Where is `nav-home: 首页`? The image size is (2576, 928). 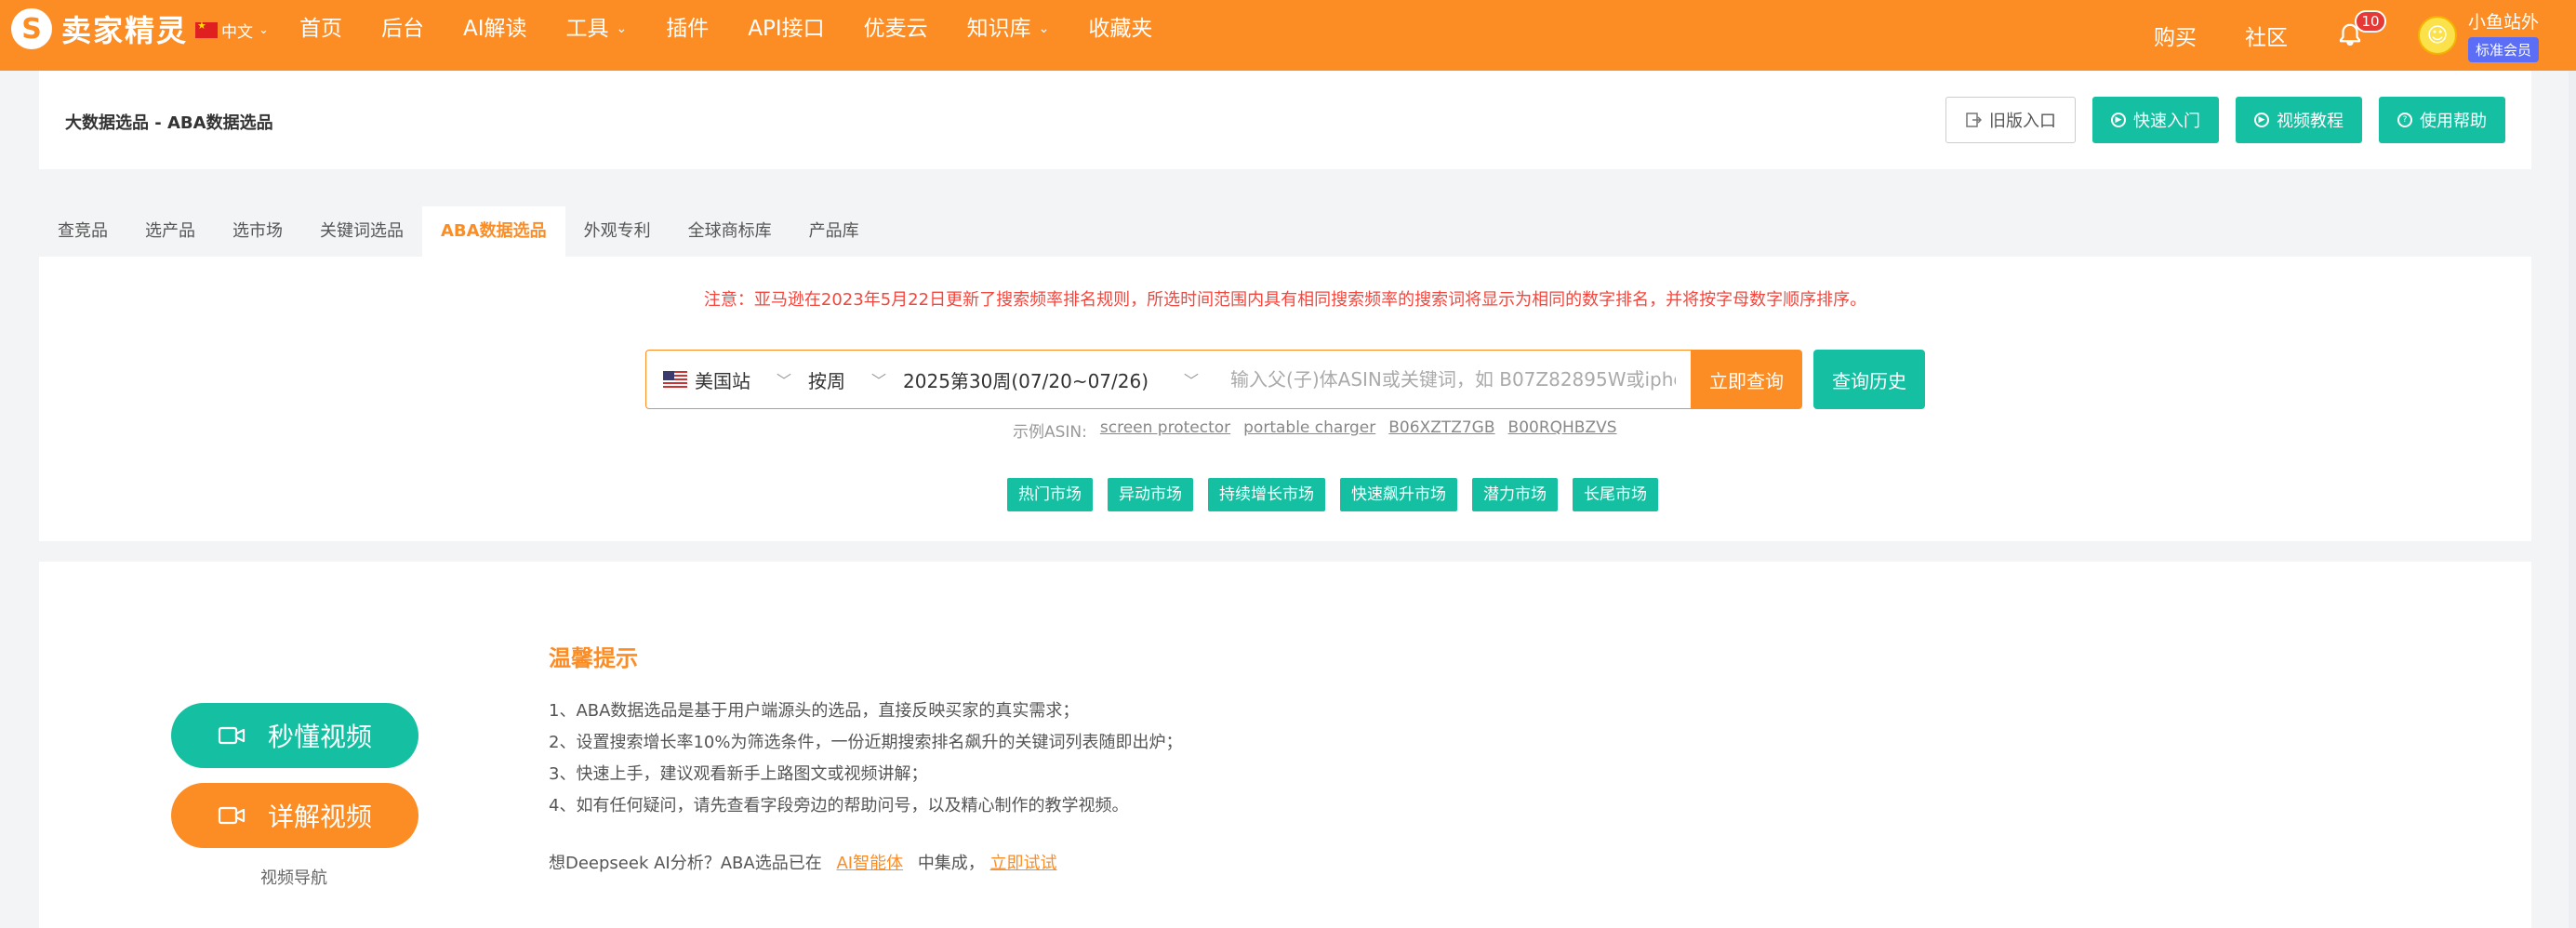 nav-home: 首页 is located at coordinates (320, 29).